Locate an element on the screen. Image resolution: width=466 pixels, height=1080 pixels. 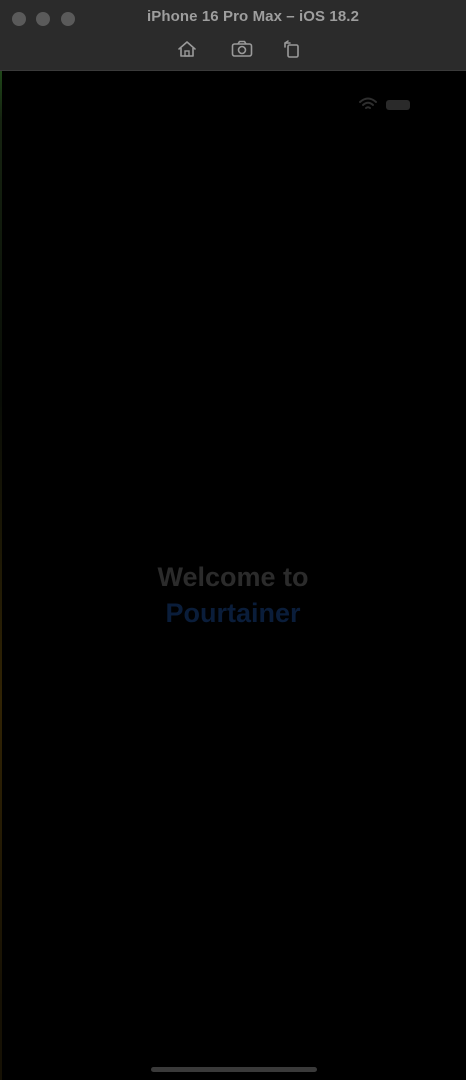
screenshot-icon is located at coordinates (242, 48).